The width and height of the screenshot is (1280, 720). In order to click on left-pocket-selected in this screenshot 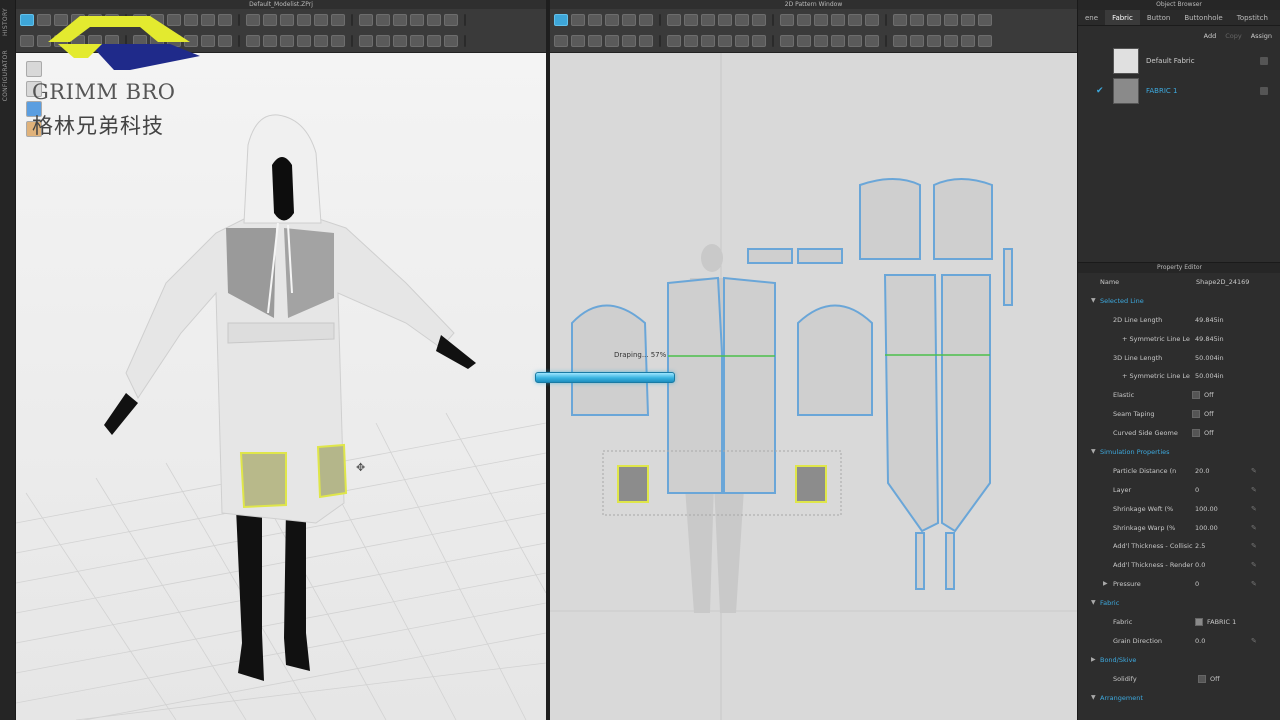, I will do `click(263, 480)`.